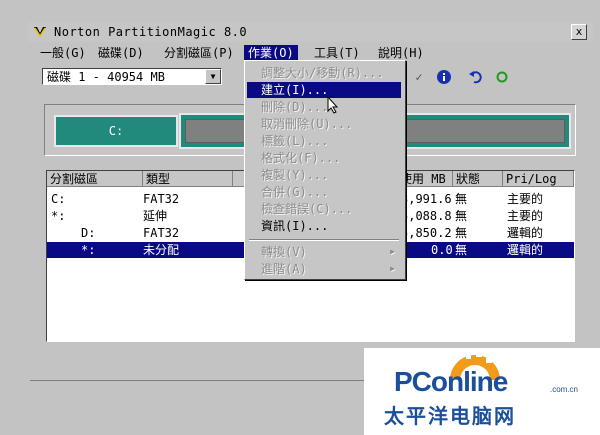  I want to click on cell-partition: C:, so click(58, 199).